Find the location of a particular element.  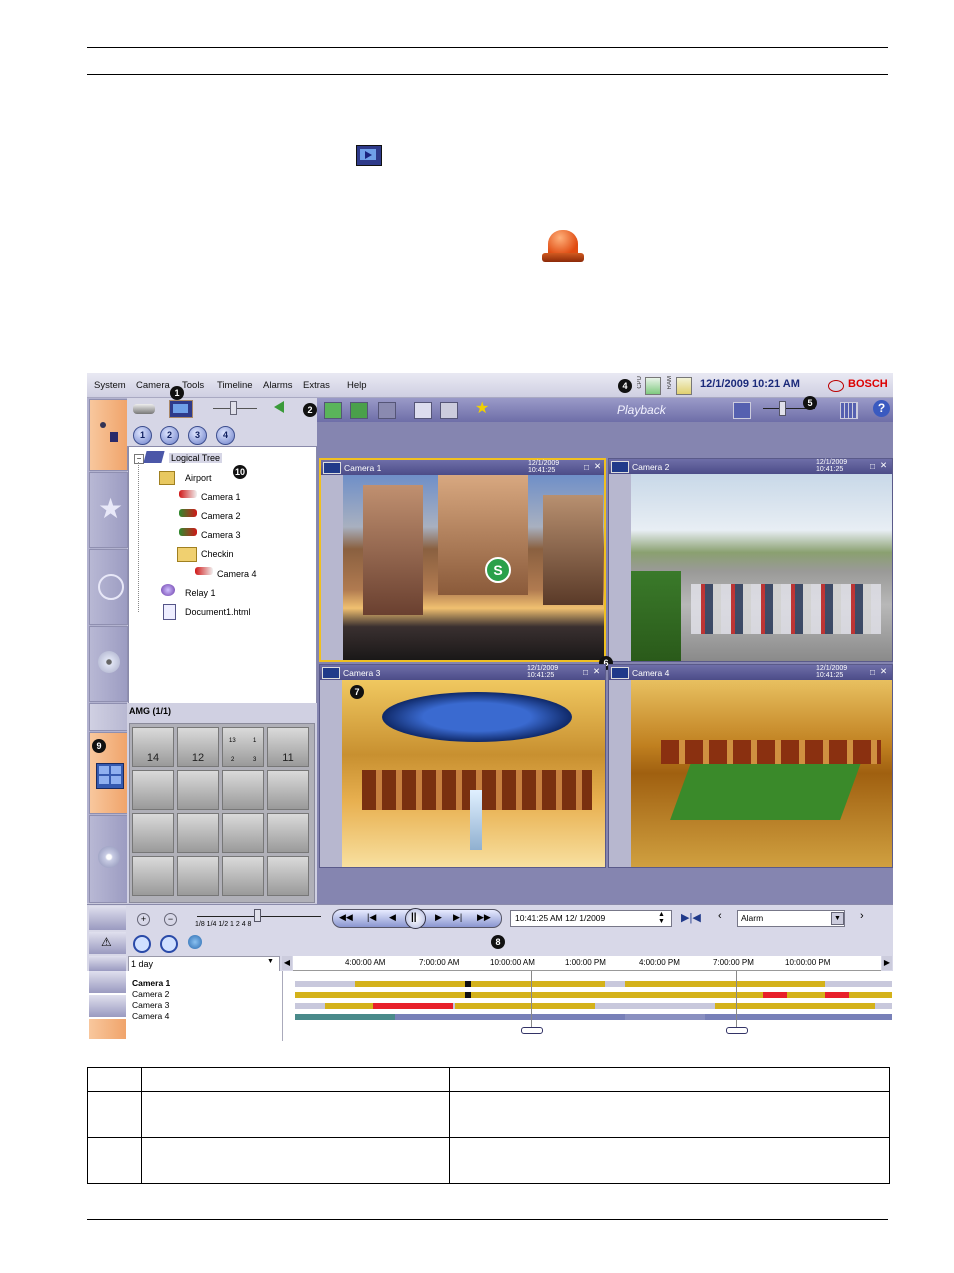

pane-count-slider-thumb is located at coordinates (782, 408).